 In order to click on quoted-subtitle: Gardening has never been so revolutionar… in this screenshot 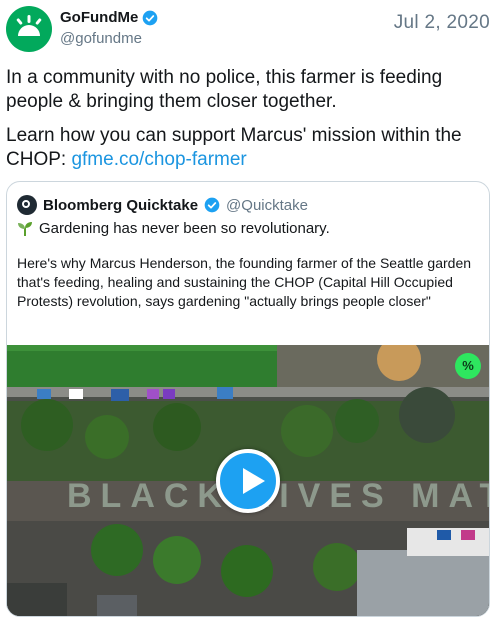, I will do `click(173, 228)`.